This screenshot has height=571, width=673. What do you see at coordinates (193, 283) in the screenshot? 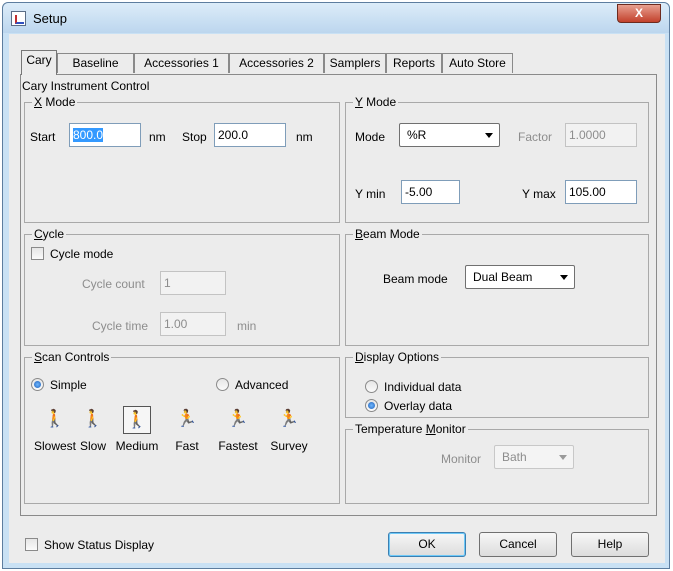
I see `cycle-count-input: 1` at bounding box center [193, 283].